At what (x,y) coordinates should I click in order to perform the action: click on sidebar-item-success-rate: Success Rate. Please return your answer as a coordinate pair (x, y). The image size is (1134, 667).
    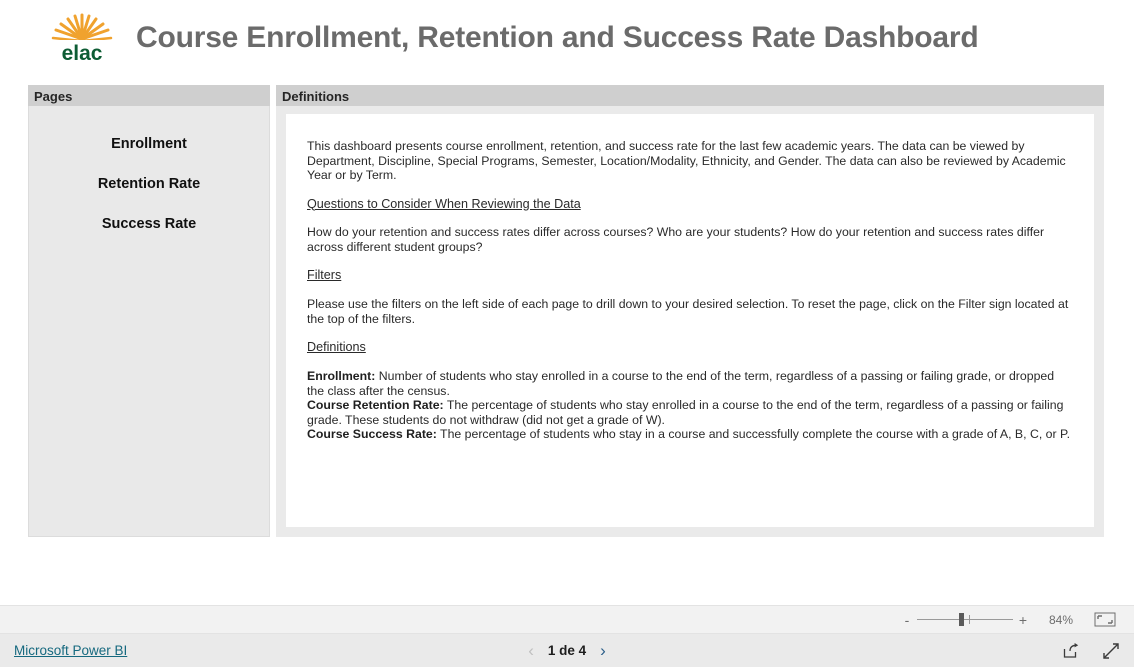
    Looking at the image, I should click on (149, 224).